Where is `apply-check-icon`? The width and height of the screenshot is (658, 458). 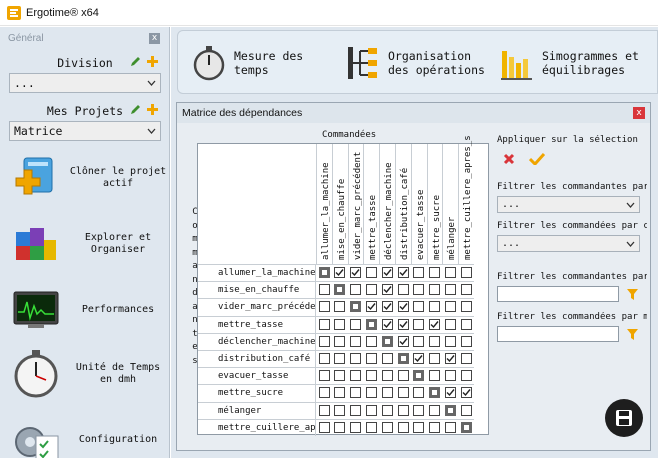
apply-check-icon is located at coordinates (537, 159).